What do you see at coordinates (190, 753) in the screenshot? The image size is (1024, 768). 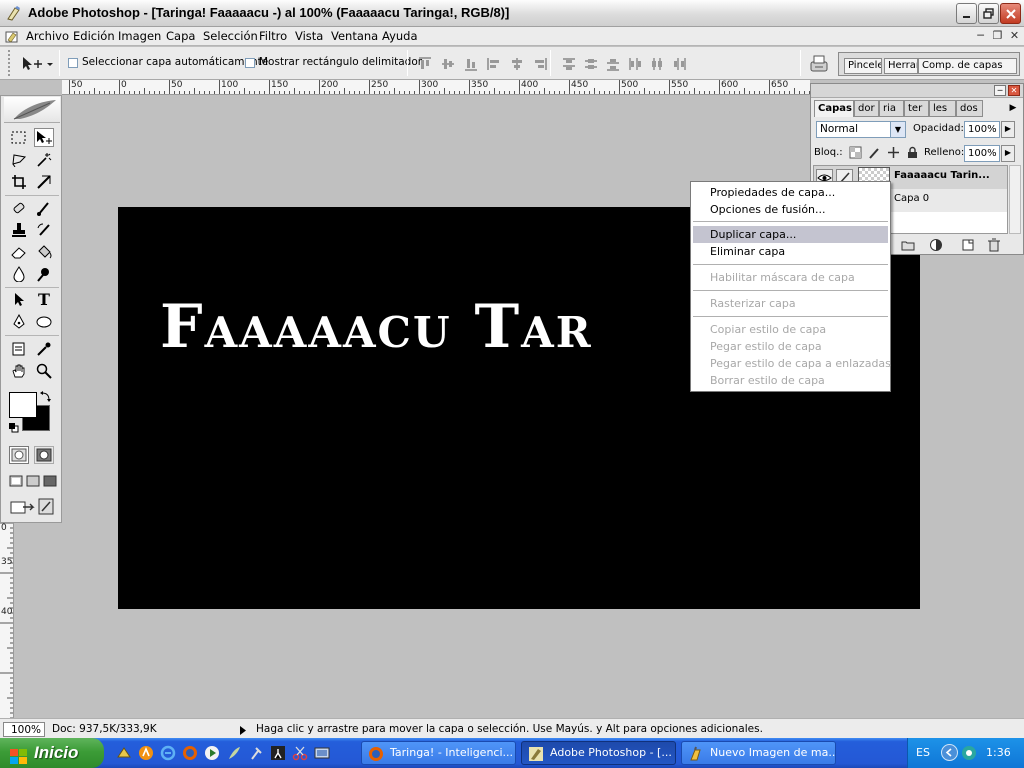 I see `firefox-icon` at bounding box center [190, 753].